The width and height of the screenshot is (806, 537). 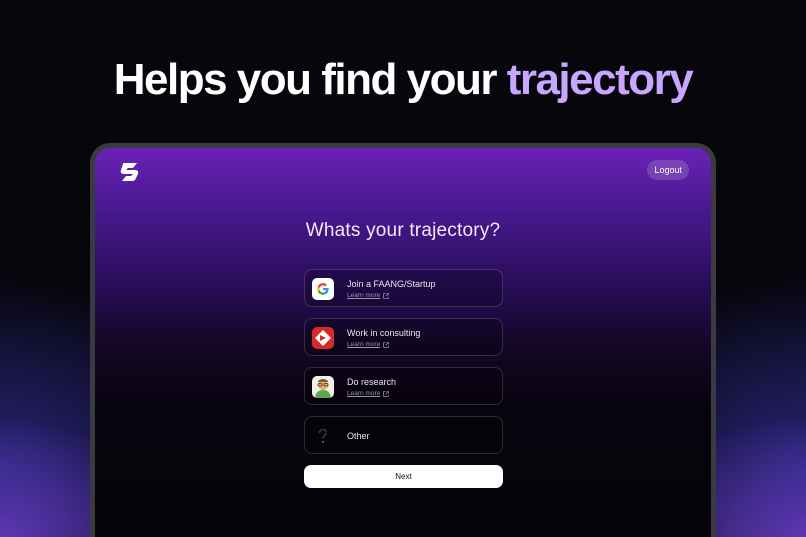 What do you see at coordinates (372, 382) in the screenshot?
I see `option-title: Do research` at bounding box center [372, 382].